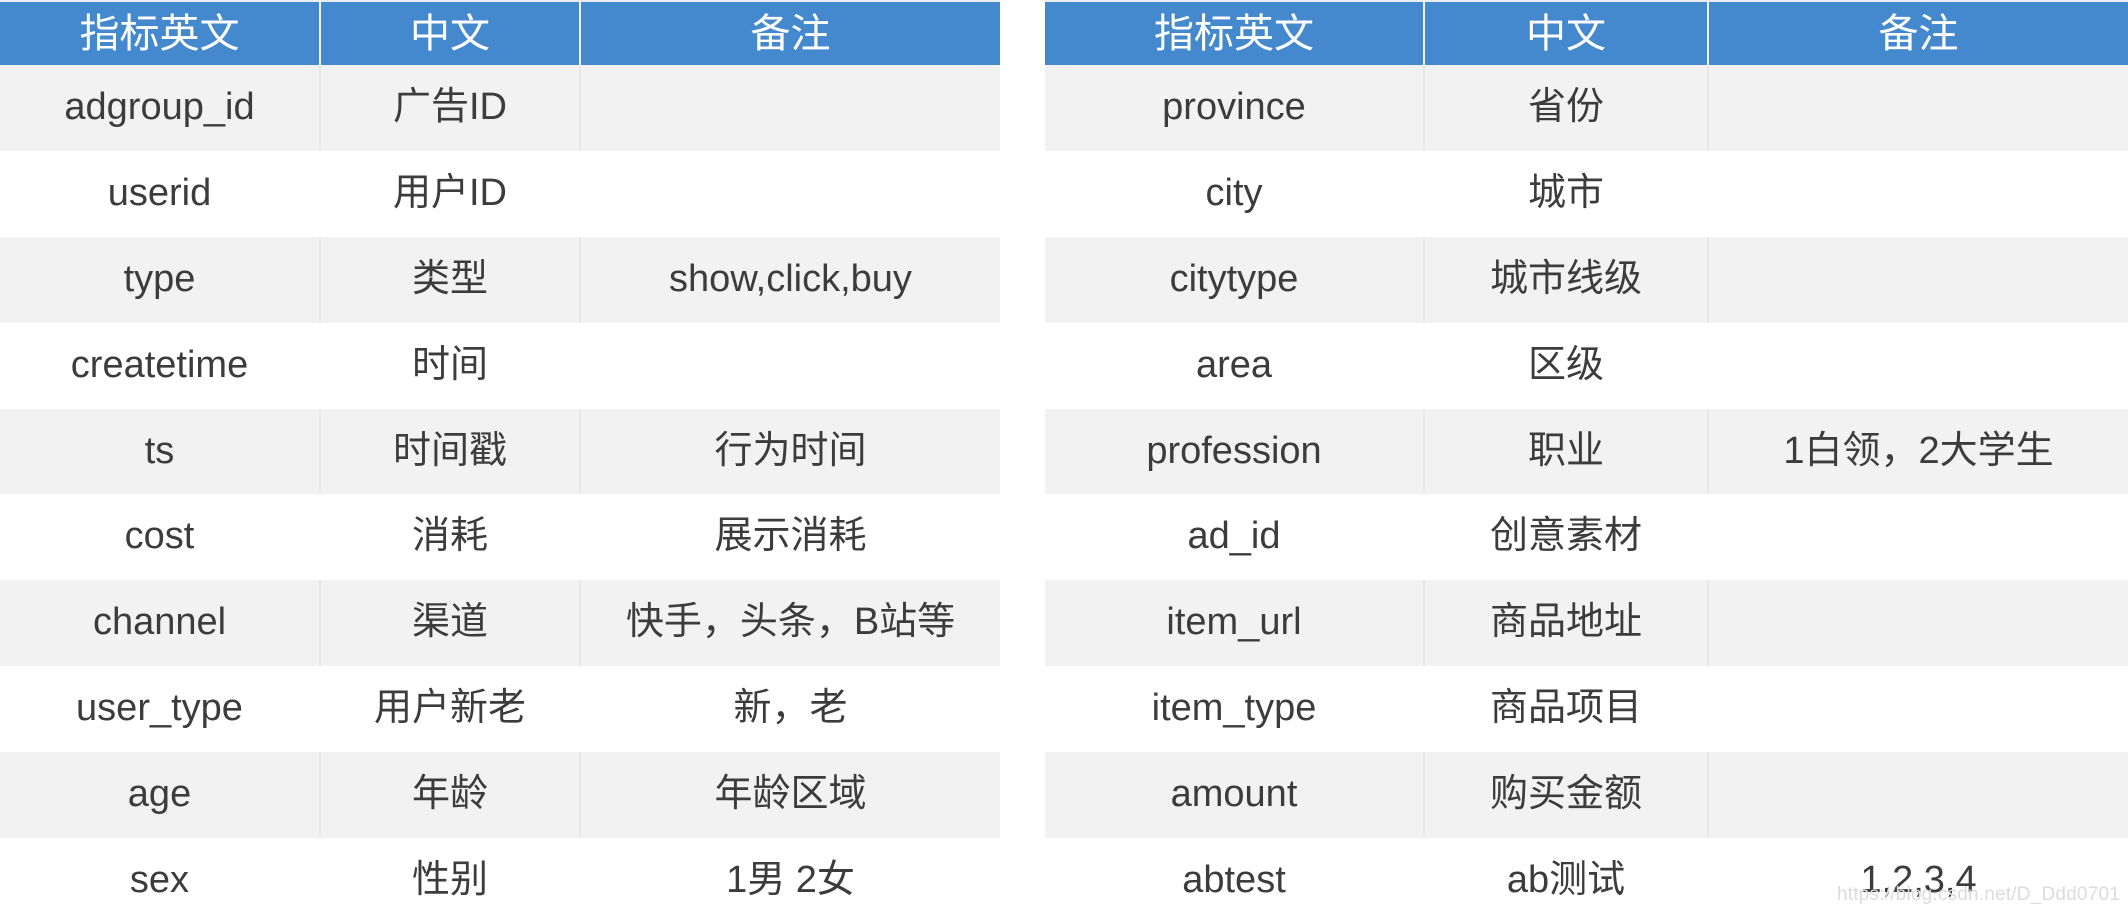 Image resolution: width=2128 pixels, height=924 pixels. Describe the element at coordinates (160, 881) in the screenshot. I see `cell-english: sex` at that location.